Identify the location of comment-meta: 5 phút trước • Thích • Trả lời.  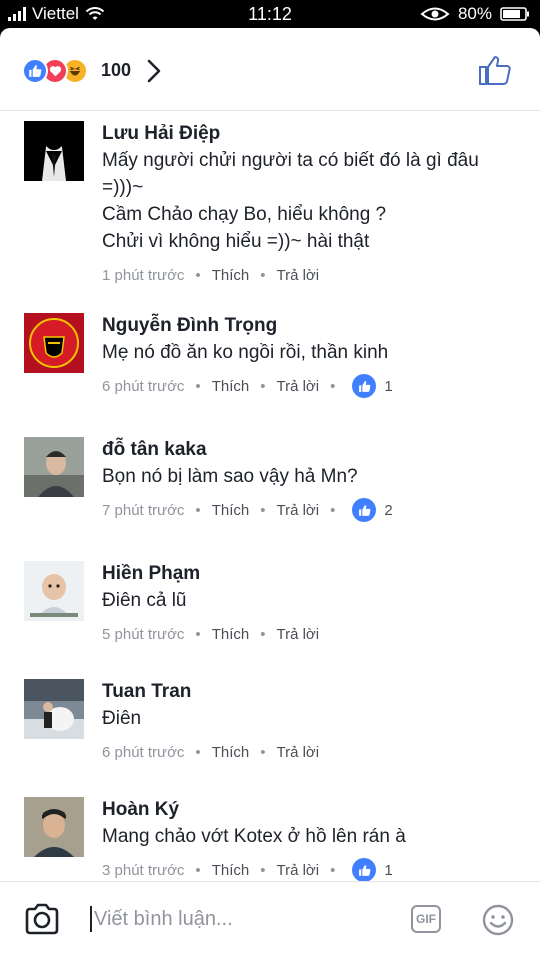
(311, 634).